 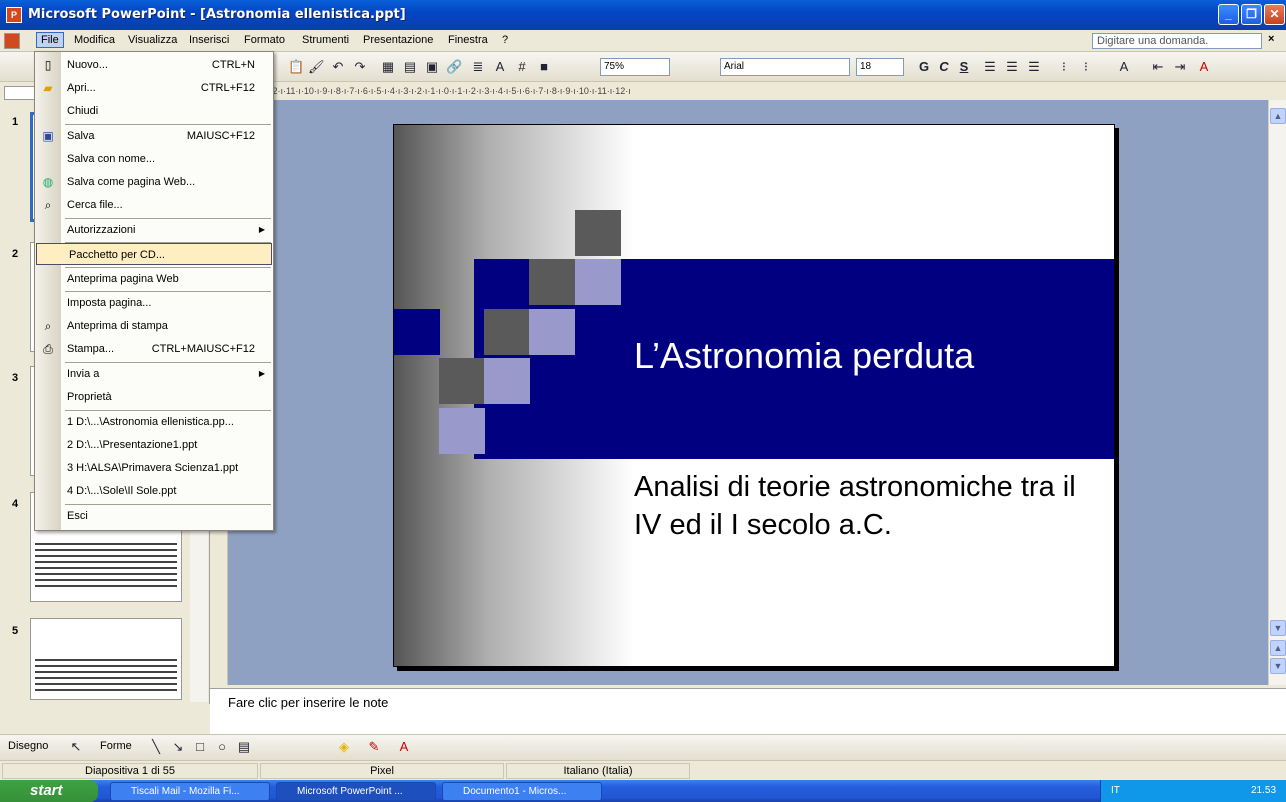 What do you see at coordinates (643, 747) in the screenshot?
I see `drawing-toolbar: Disegno ↖ Forme ╲ ↘ □ ○ ▤ ◈ ✎ A` at bounding box center [643, 747].